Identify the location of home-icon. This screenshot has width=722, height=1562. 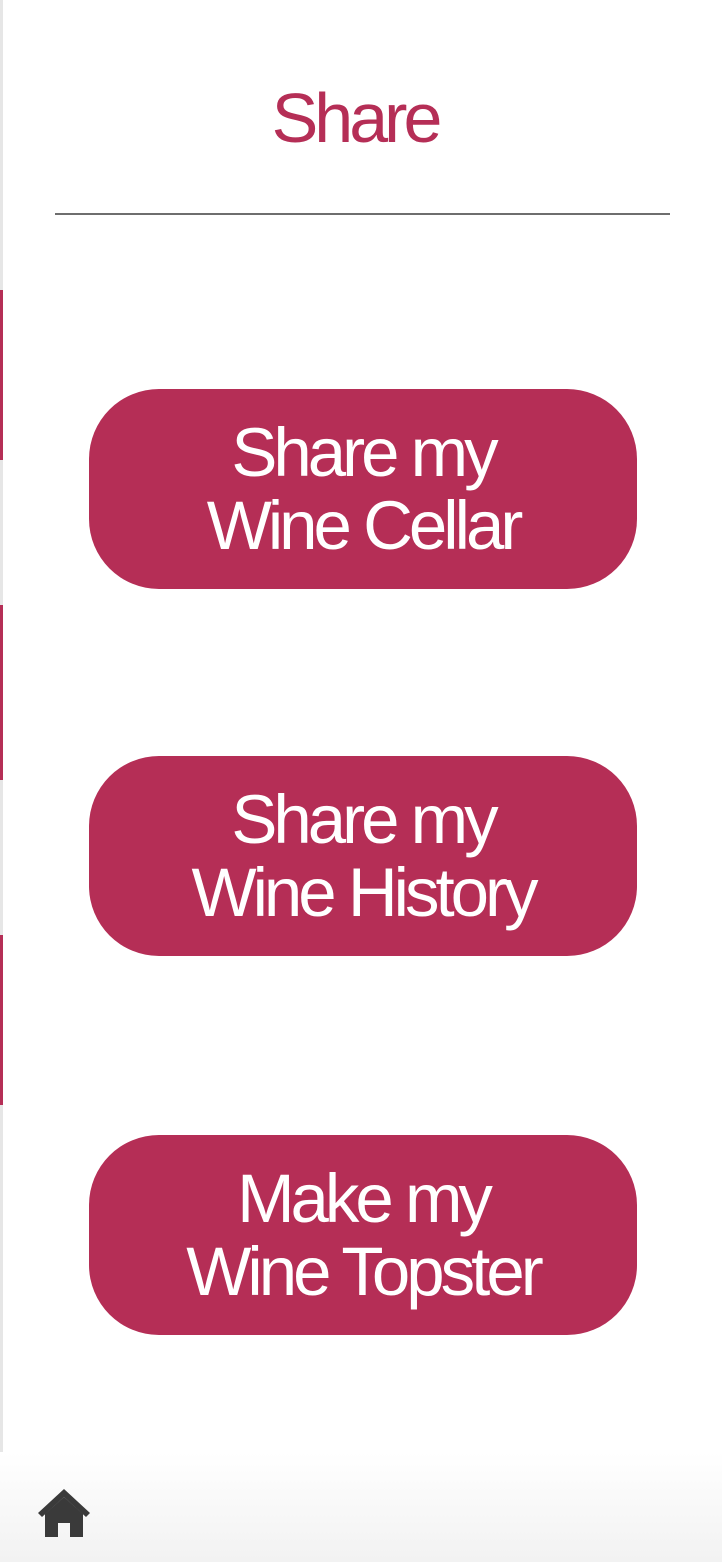
(64, 1513).